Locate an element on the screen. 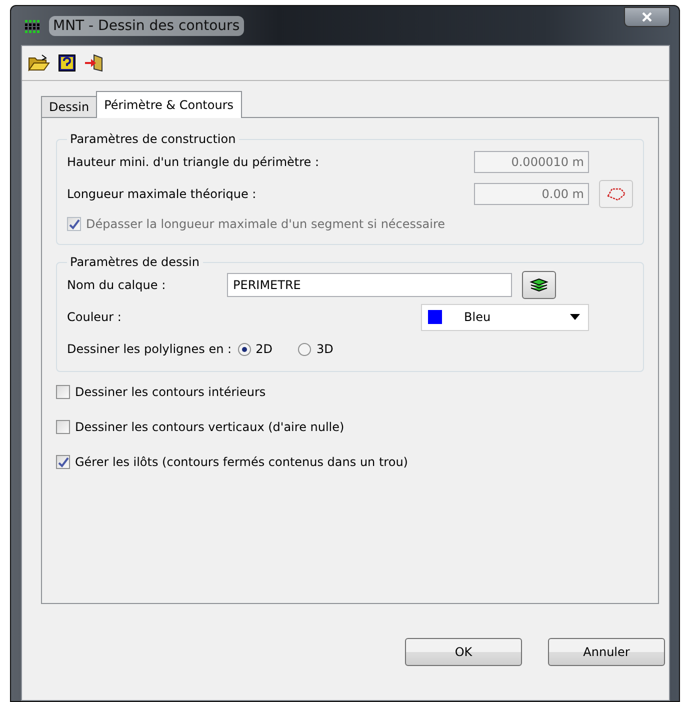 The height and width of the screenshot is (702, 691). field-label: Nom du calque : is located at coordinates (117, 285).